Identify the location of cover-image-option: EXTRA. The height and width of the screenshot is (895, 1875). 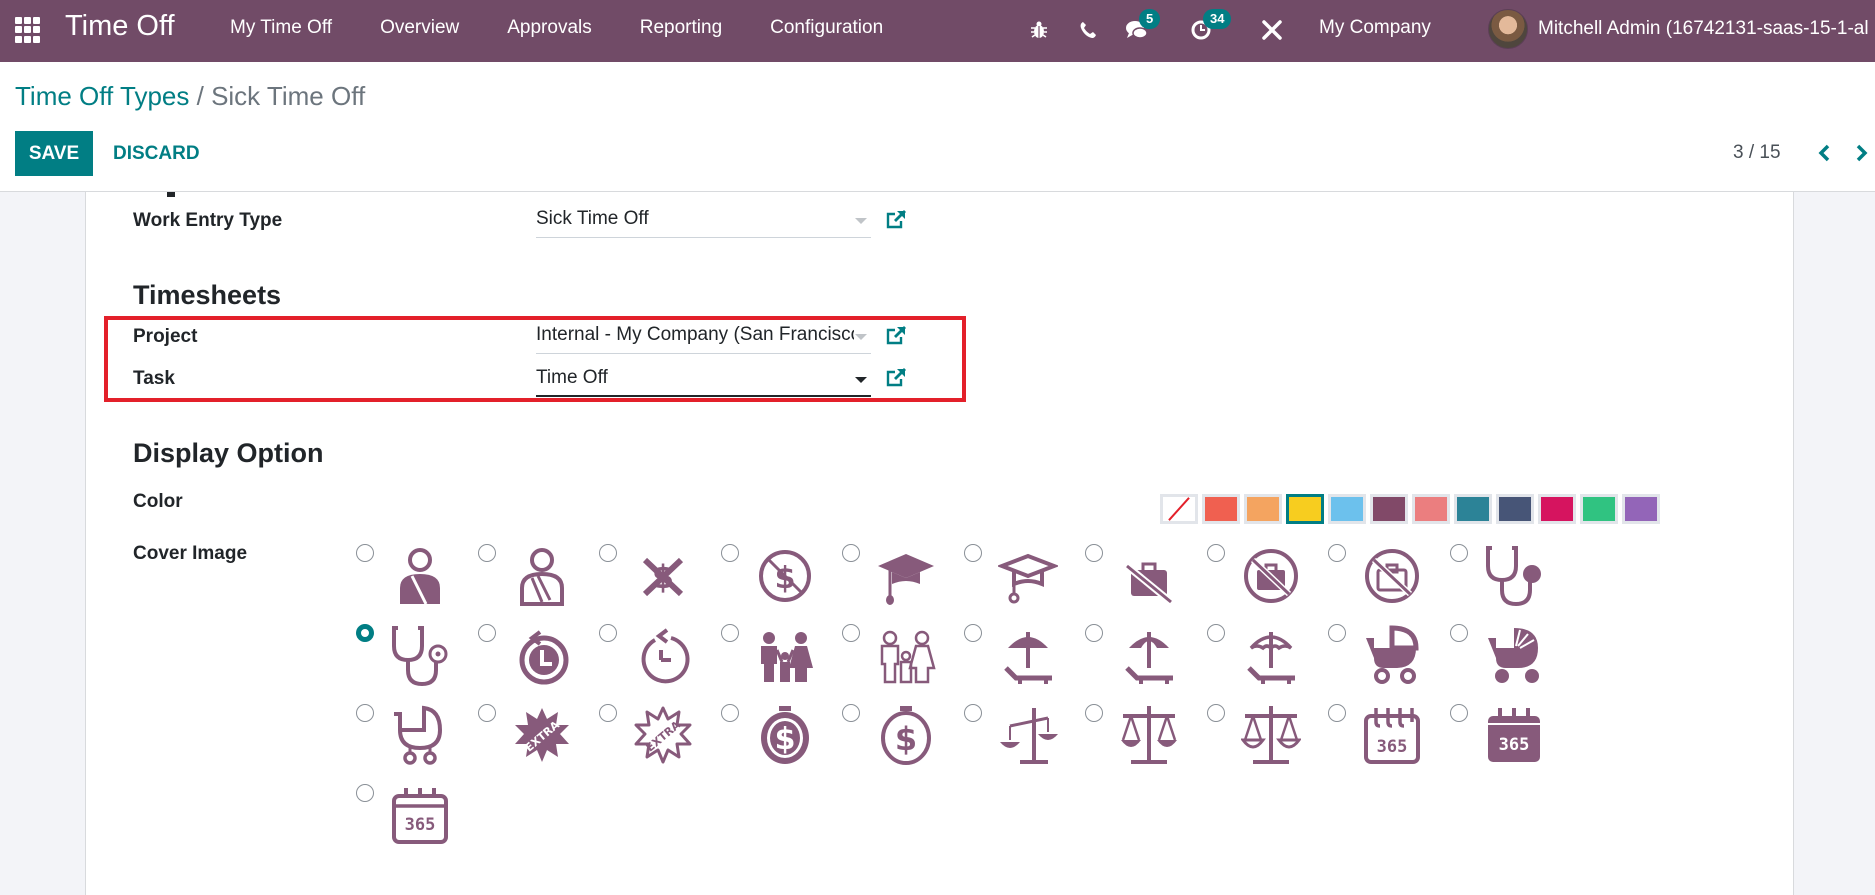
(532, 736).